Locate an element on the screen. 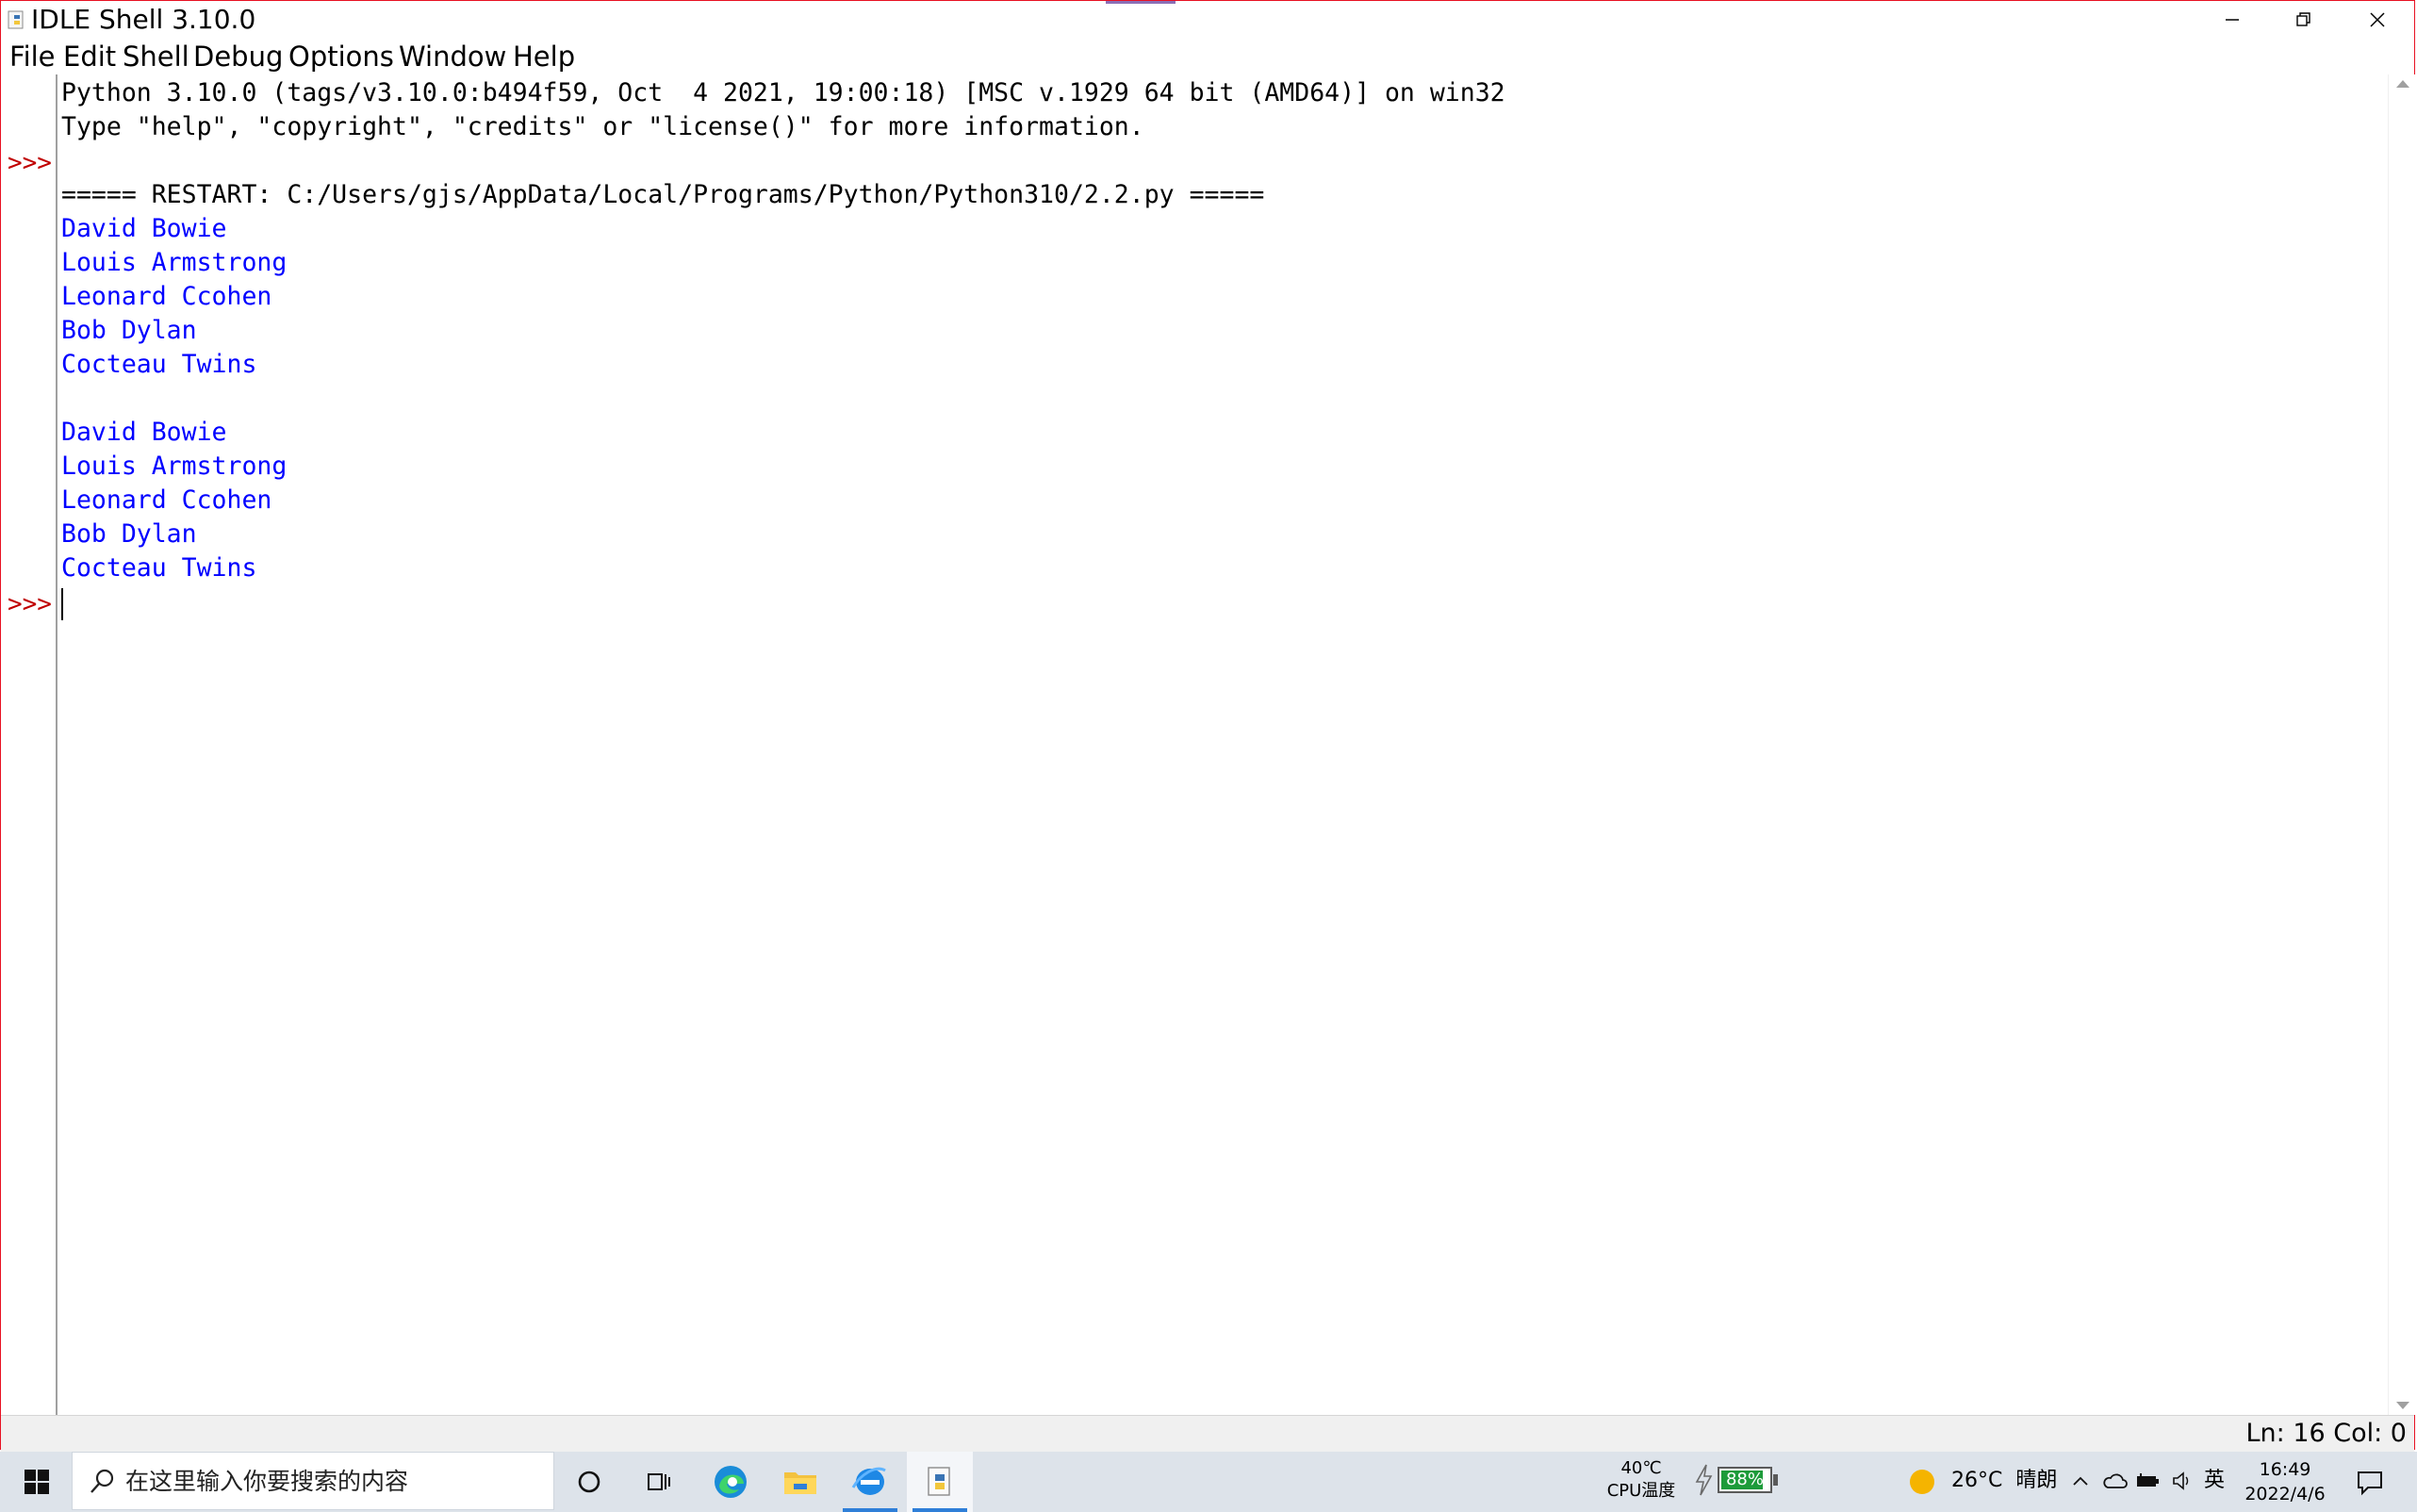 This screenshot has height=1512, width=2417. volume-button is located at coordinates (2182, 1481).